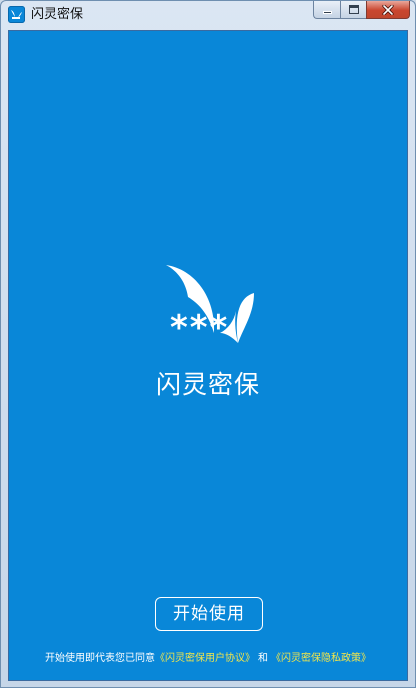  I want to click on minimize-button, so click(326, 10).